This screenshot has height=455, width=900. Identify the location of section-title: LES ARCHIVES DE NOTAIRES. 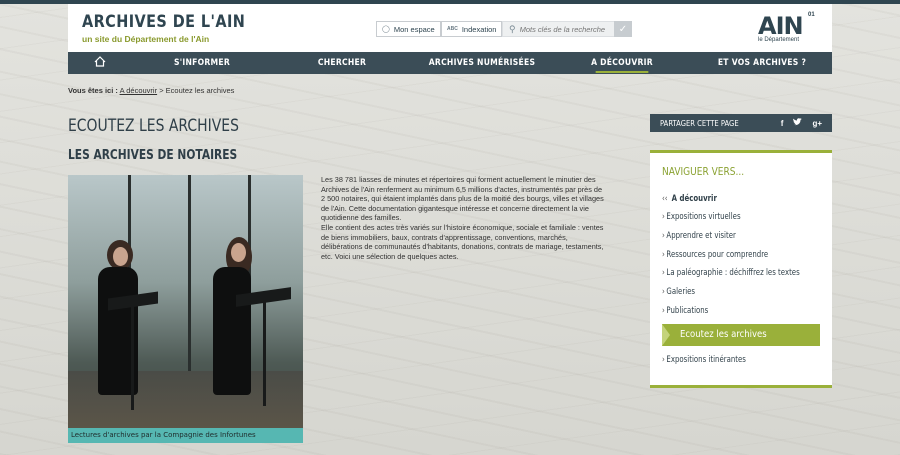
(153, 155).